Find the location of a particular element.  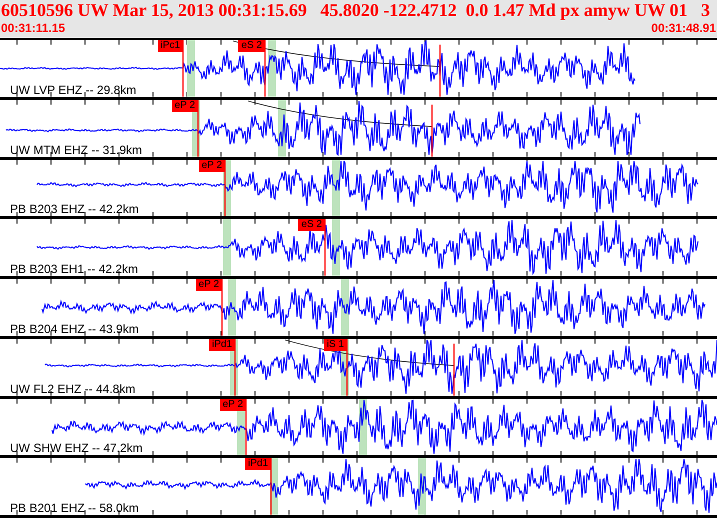

trace-label: PB B203 EHZ -- 42.2km is located at coordinates (74, 209).